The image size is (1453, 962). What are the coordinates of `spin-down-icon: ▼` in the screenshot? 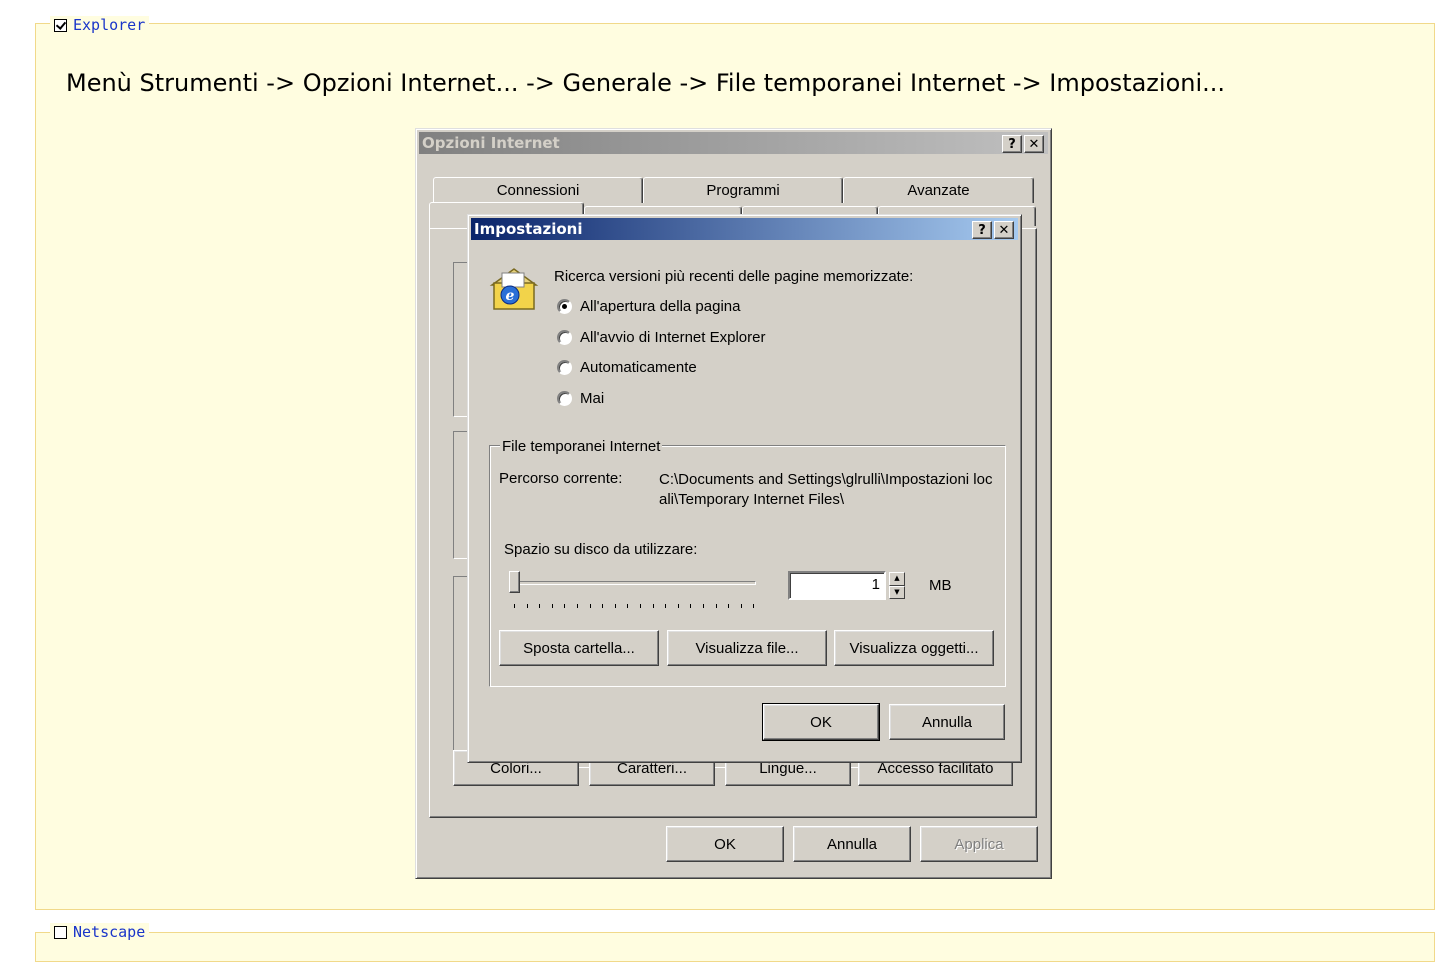 It's located at (897, 592).